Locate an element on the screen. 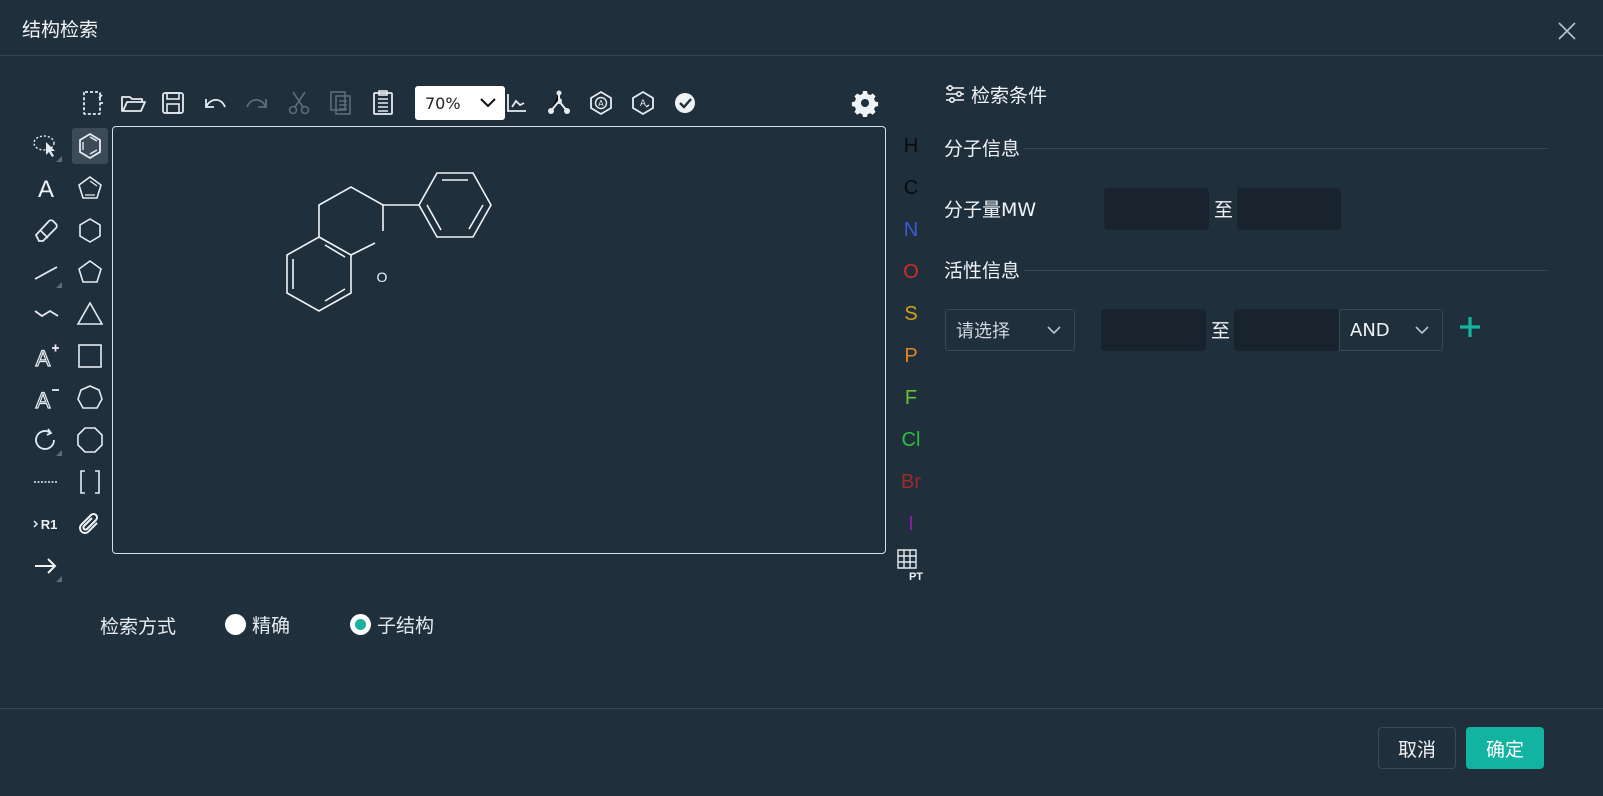 This screenshot has height=796, width=1603. paste-icon is located at coordinates (383, 103).